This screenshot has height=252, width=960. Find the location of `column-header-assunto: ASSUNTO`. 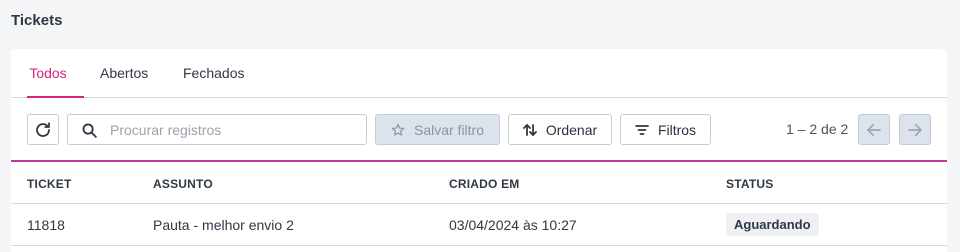

column-header-assunto: ASSUNTO is located at coordinates (183, 184).